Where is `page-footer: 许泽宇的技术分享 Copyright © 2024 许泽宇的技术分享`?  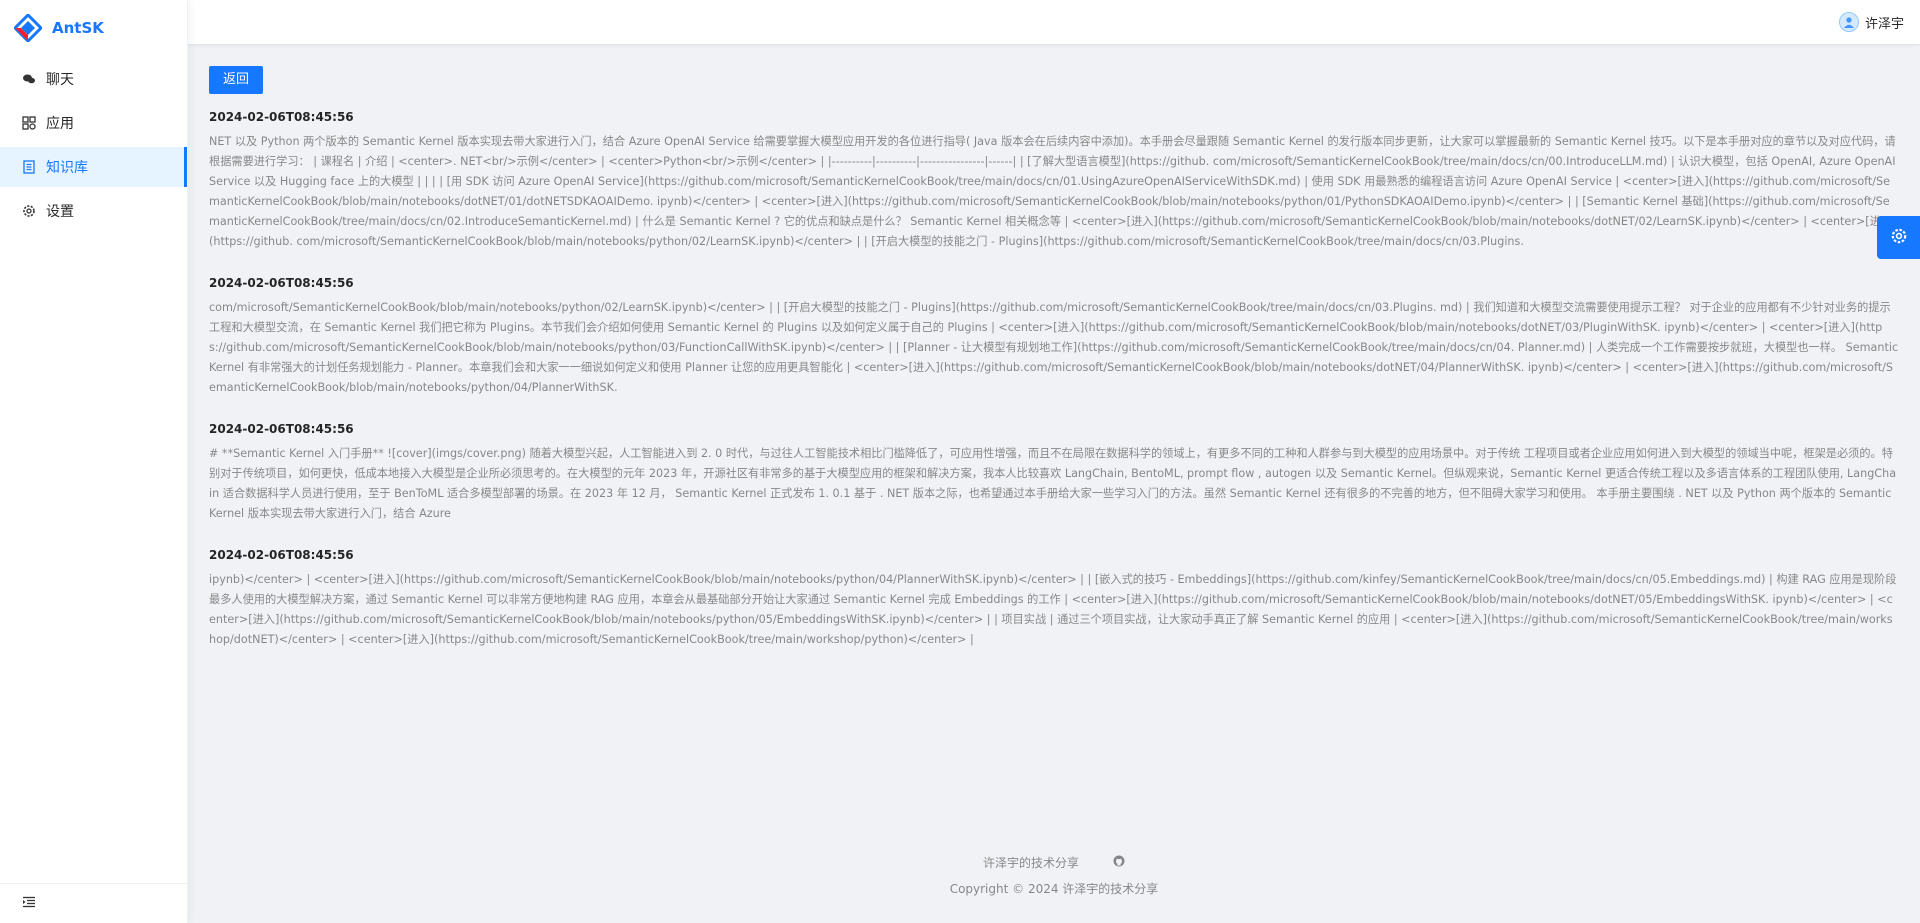 page-footer: 许泽宇的技术分享 Copyright © 2024 许泽宇的技术分享 is located at coordinates (1054, 874).